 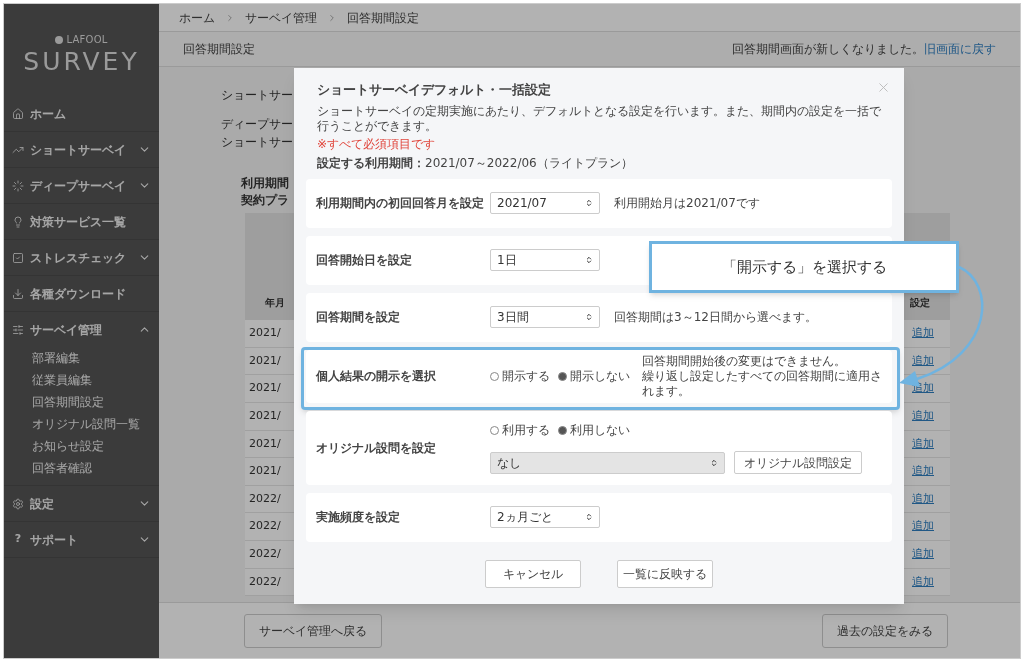 I want to click on row-label: 個人結果の開示を選択, so click(x=376, y=376).